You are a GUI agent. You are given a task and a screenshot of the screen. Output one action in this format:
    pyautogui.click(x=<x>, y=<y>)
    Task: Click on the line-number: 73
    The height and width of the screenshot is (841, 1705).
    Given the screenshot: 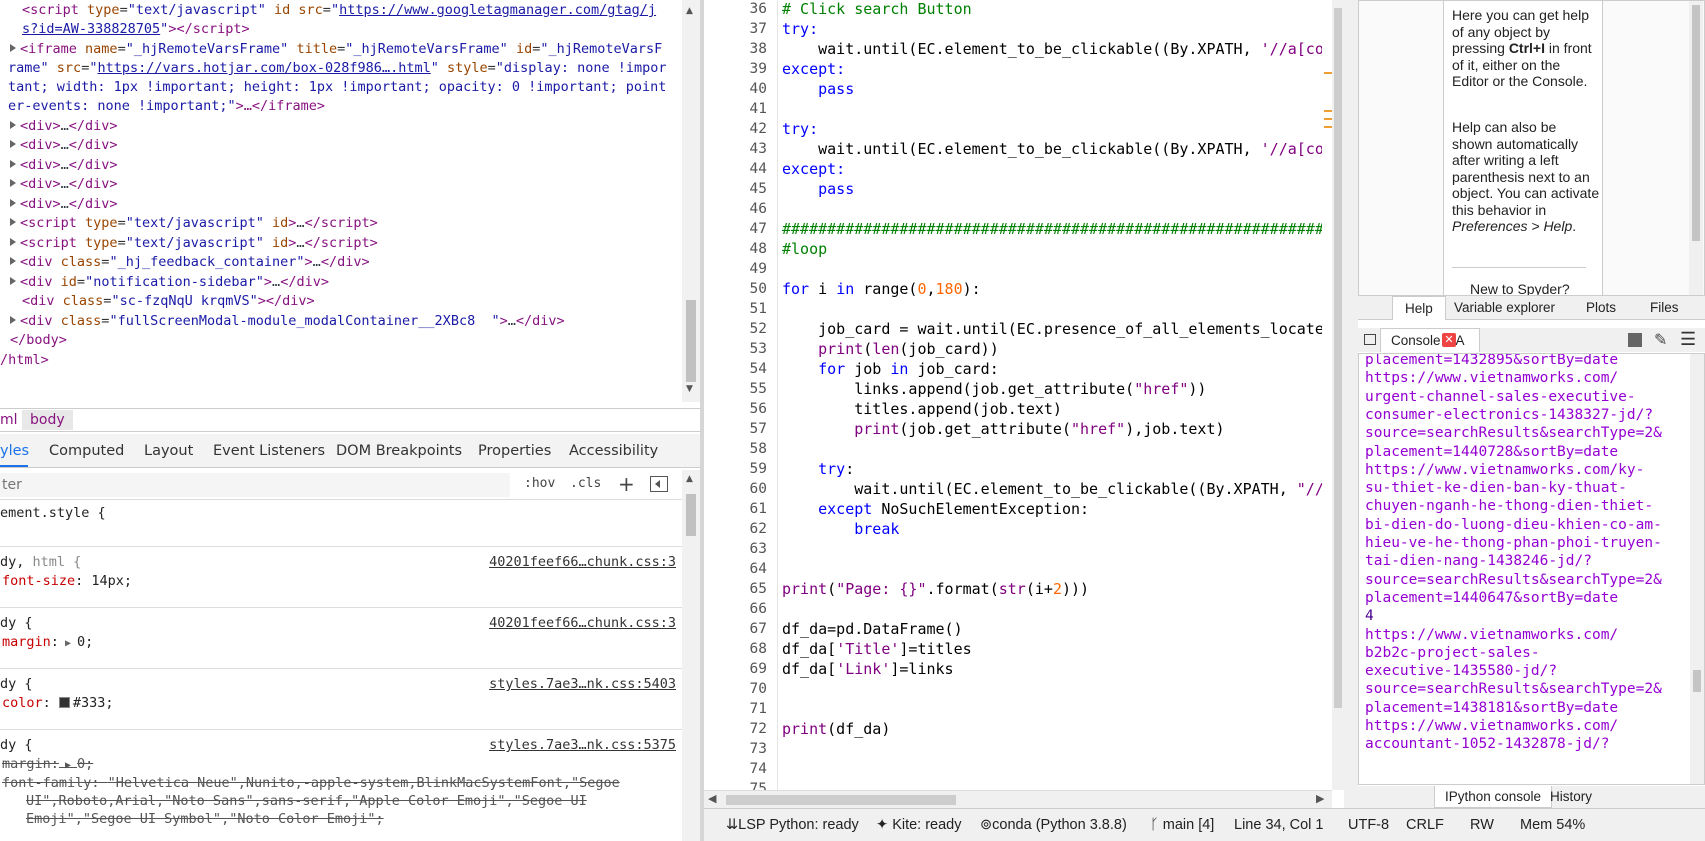 What is the action you would take?
    pyautogui.click(x=758, y=749)
    